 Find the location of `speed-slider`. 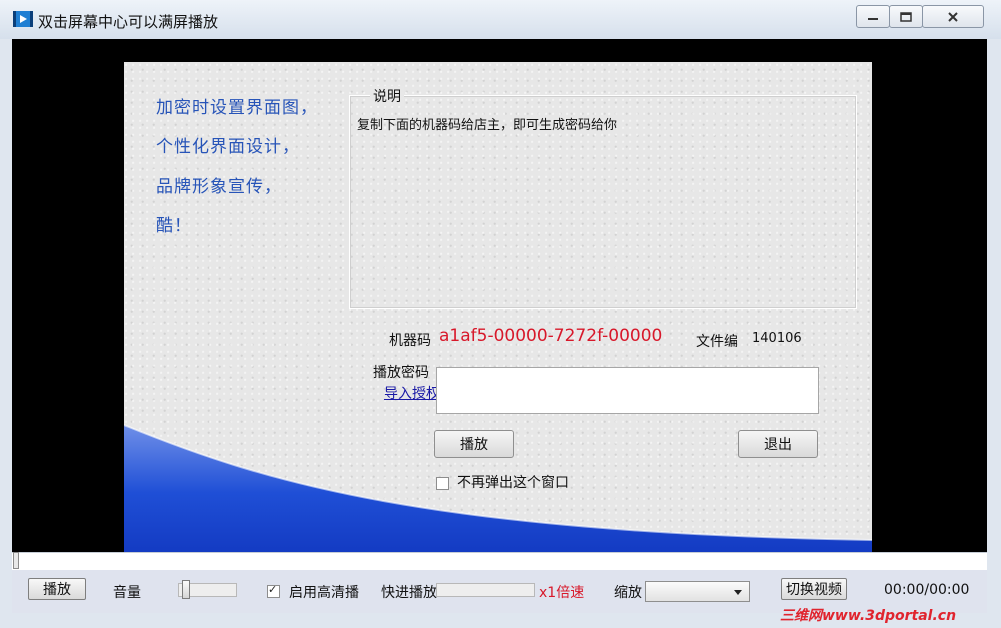

speed-slider is located at coordinates (485, 590).